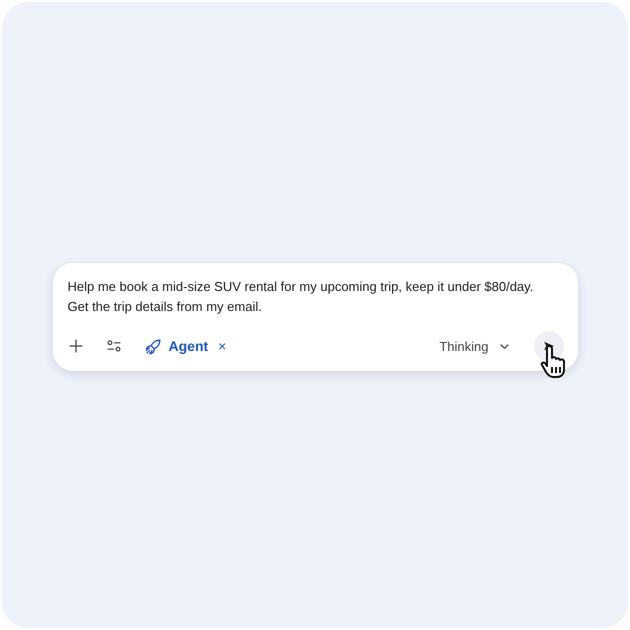 This screenshot has width=630, height=630. I want to click on chip-label: Agent, so click(188, 346).